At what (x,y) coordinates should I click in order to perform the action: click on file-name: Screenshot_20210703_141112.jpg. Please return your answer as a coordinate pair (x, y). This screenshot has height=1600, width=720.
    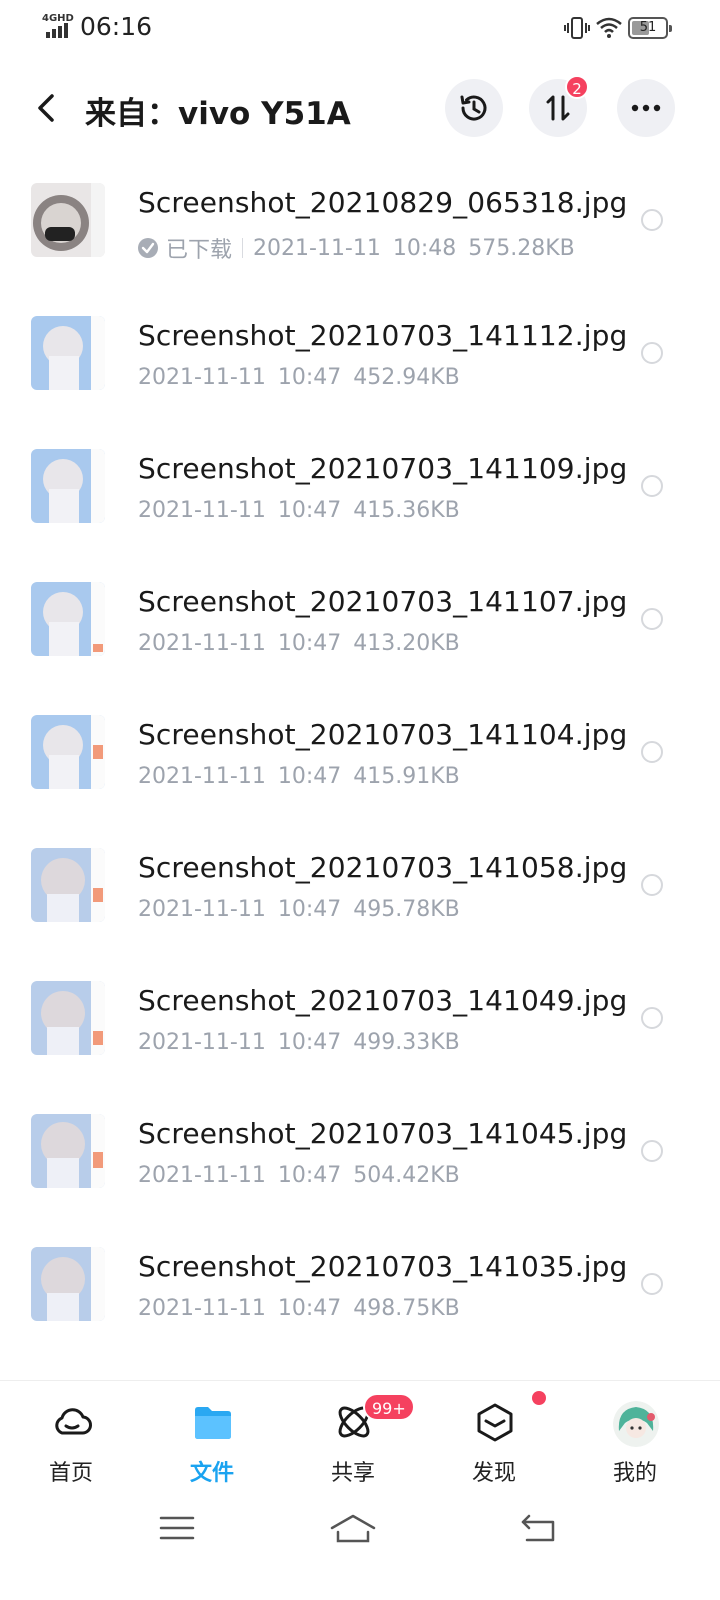
    Looking at the image, I should click on (383, 335).